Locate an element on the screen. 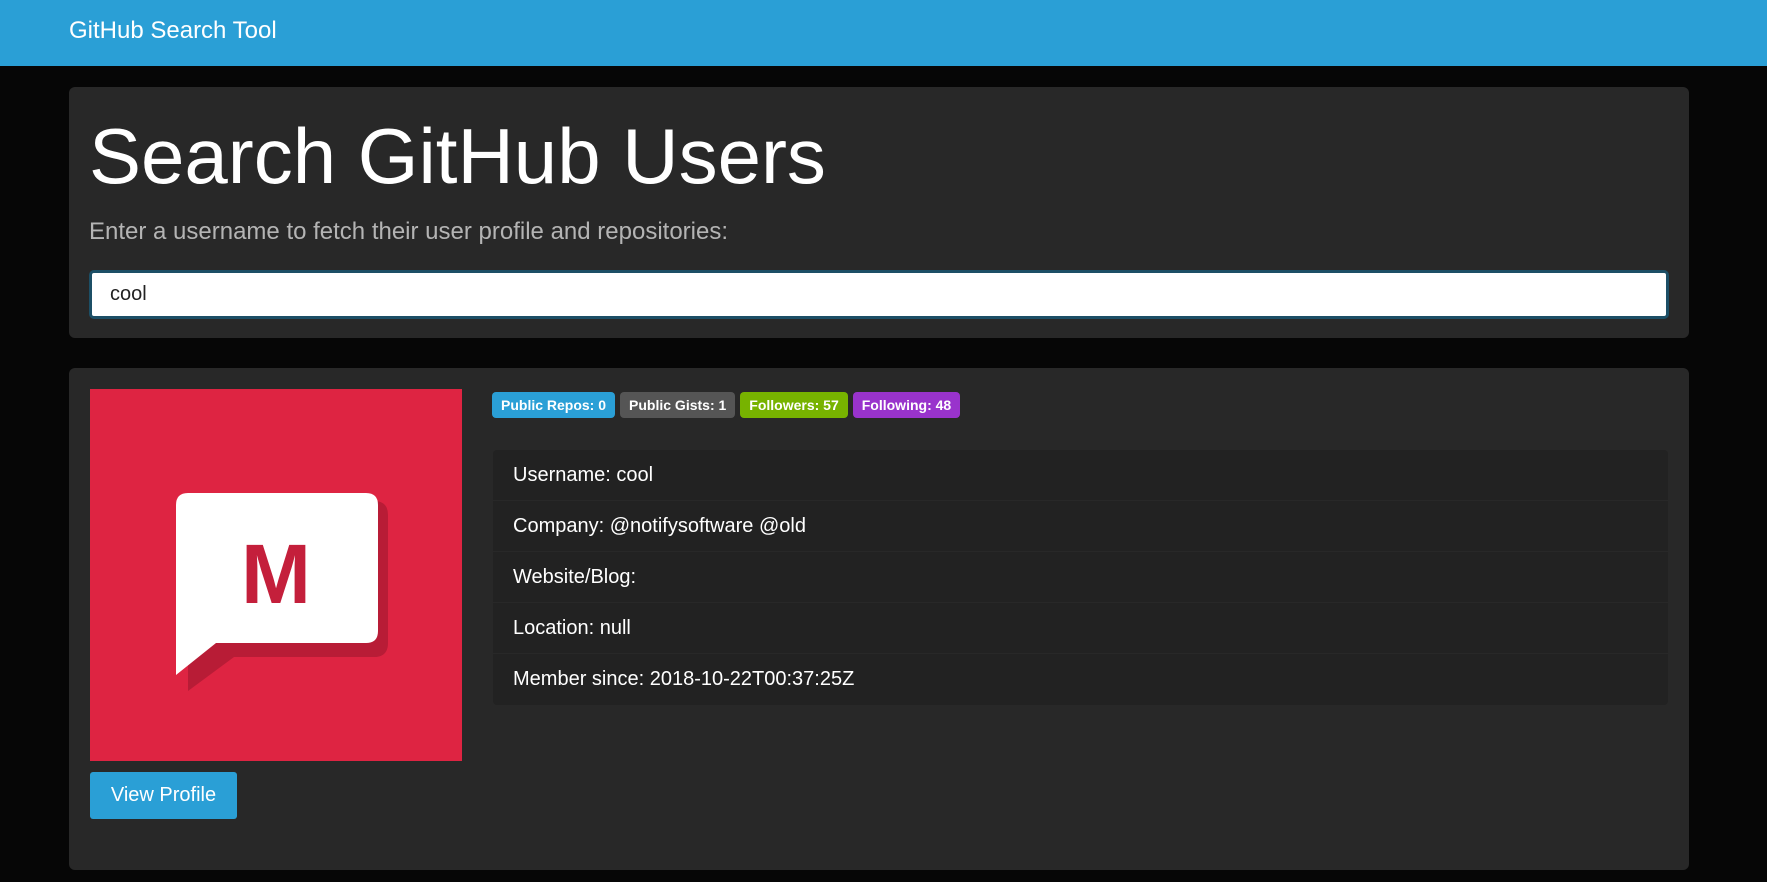  view-profile-button: View Profile is located at coordinates (163, 795).